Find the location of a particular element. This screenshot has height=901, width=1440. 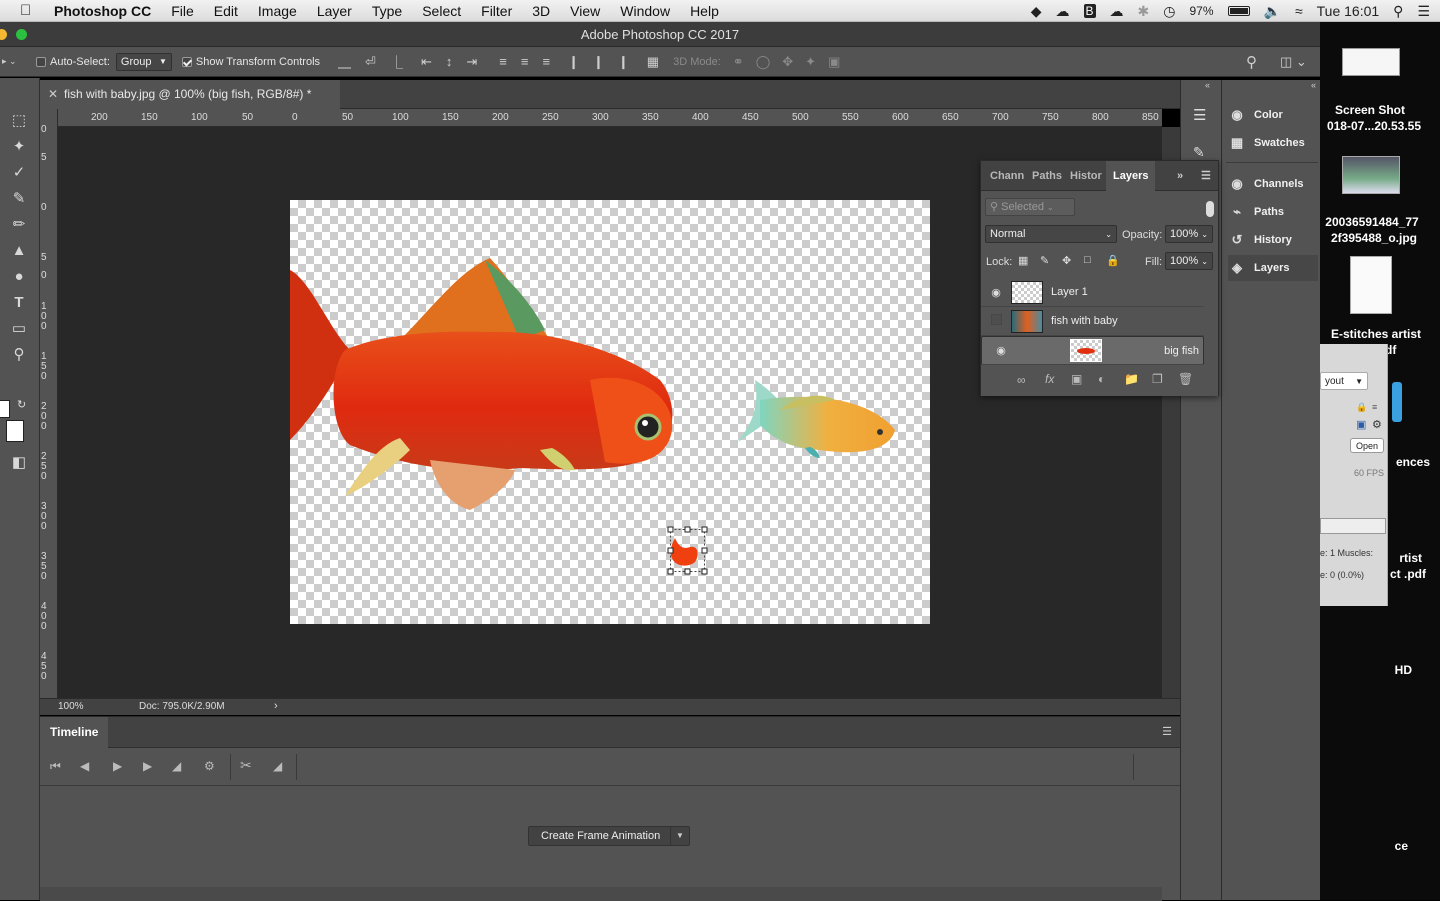

align-top-icon: ⎽ is located at coordinates (344, 62).